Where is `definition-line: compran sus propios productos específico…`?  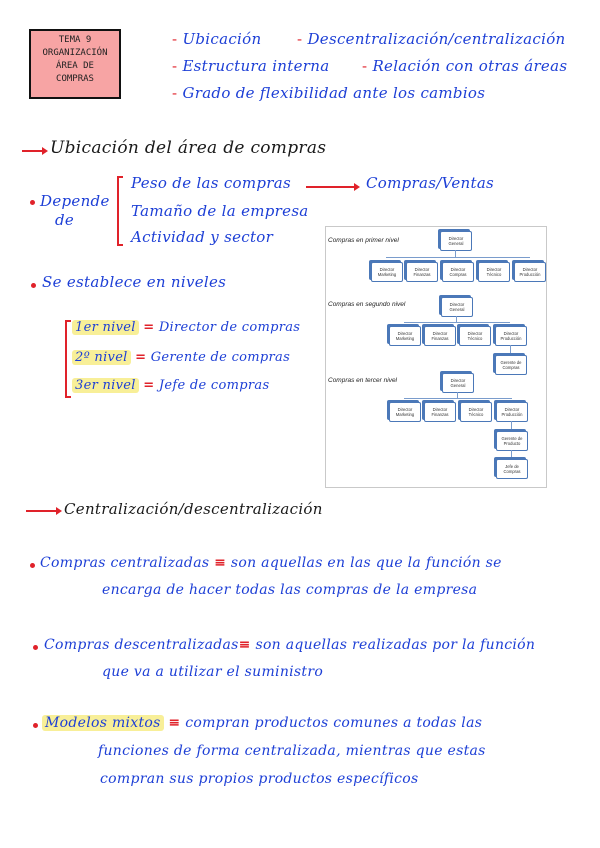
definition-line: compran sus propios productos específico… is located at coordinates (259, 779).